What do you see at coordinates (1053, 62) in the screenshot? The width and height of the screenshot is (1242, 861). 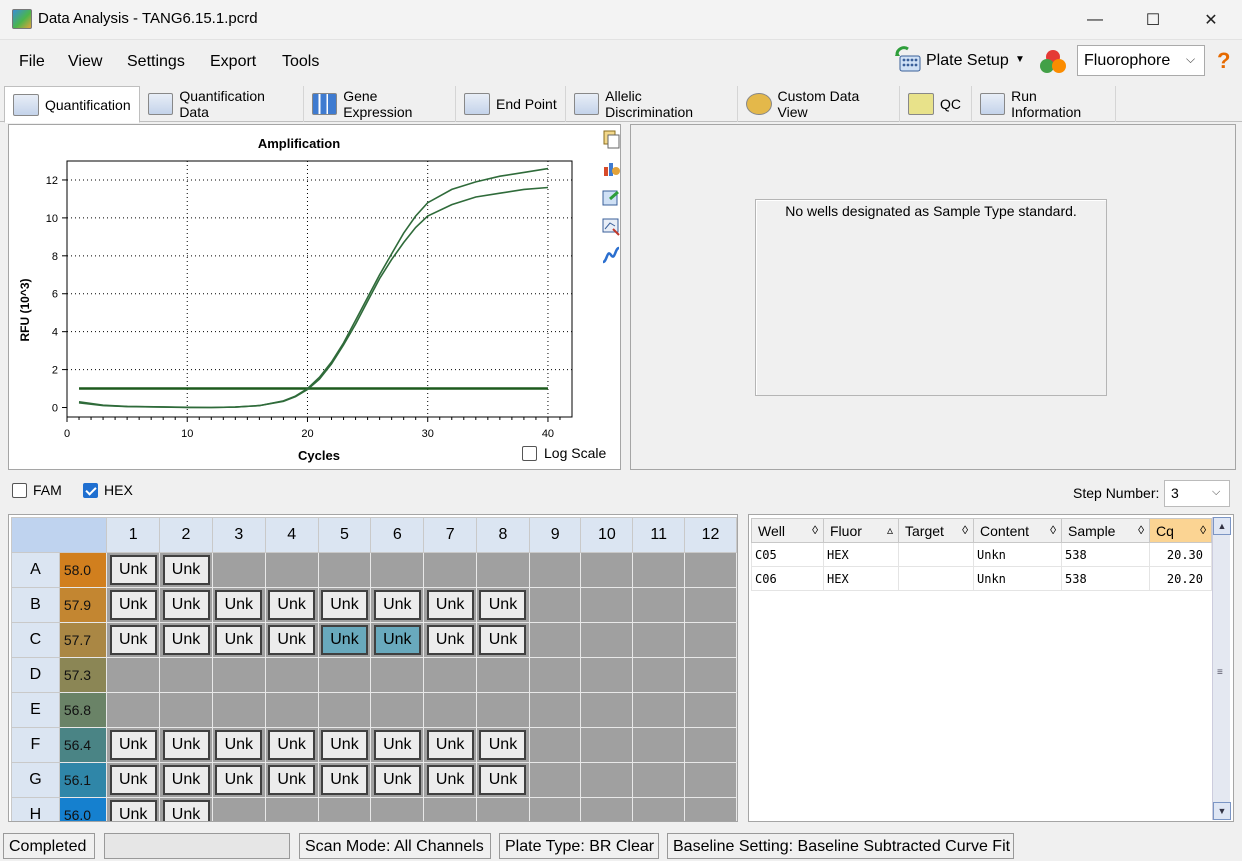 I see `well-color-icon` at bounding box center [1053, 62].